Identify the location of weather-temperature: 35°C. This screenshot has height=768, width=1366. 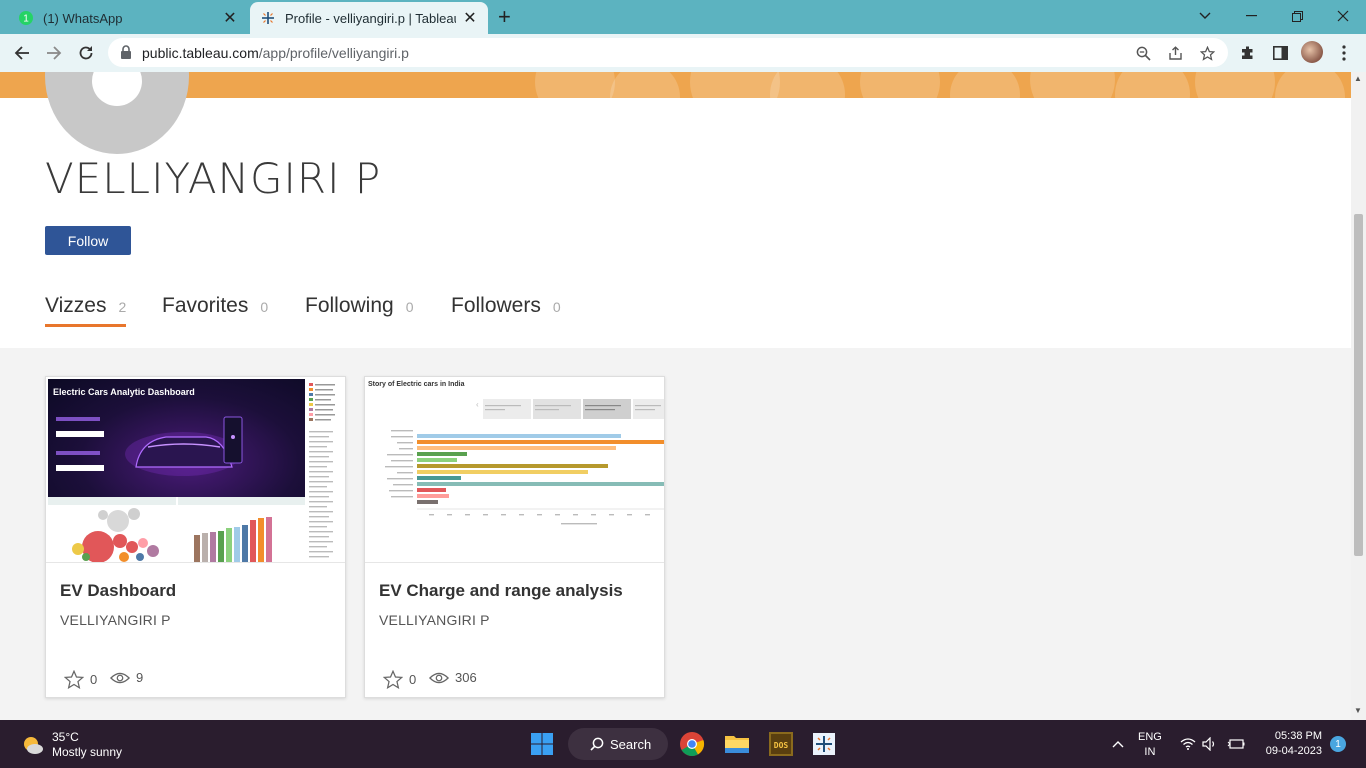
(65, 737).